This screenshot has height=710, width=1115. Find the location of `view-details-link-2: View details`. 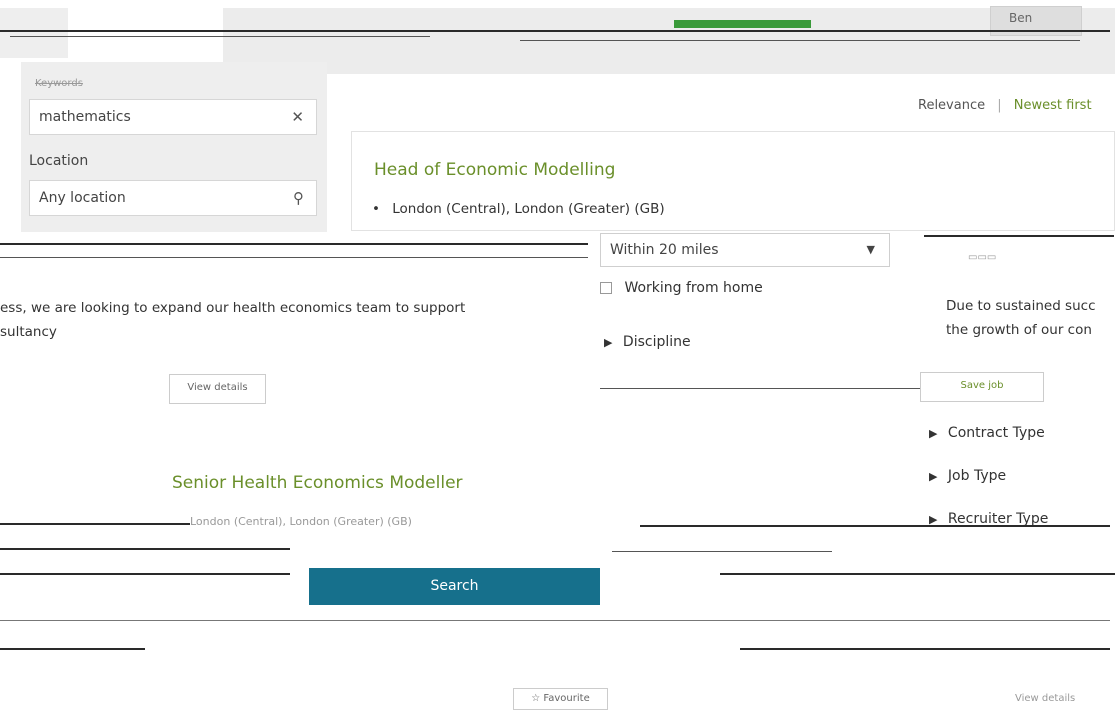

view-details-link-2: View details is located at coordinates (1045, 698).